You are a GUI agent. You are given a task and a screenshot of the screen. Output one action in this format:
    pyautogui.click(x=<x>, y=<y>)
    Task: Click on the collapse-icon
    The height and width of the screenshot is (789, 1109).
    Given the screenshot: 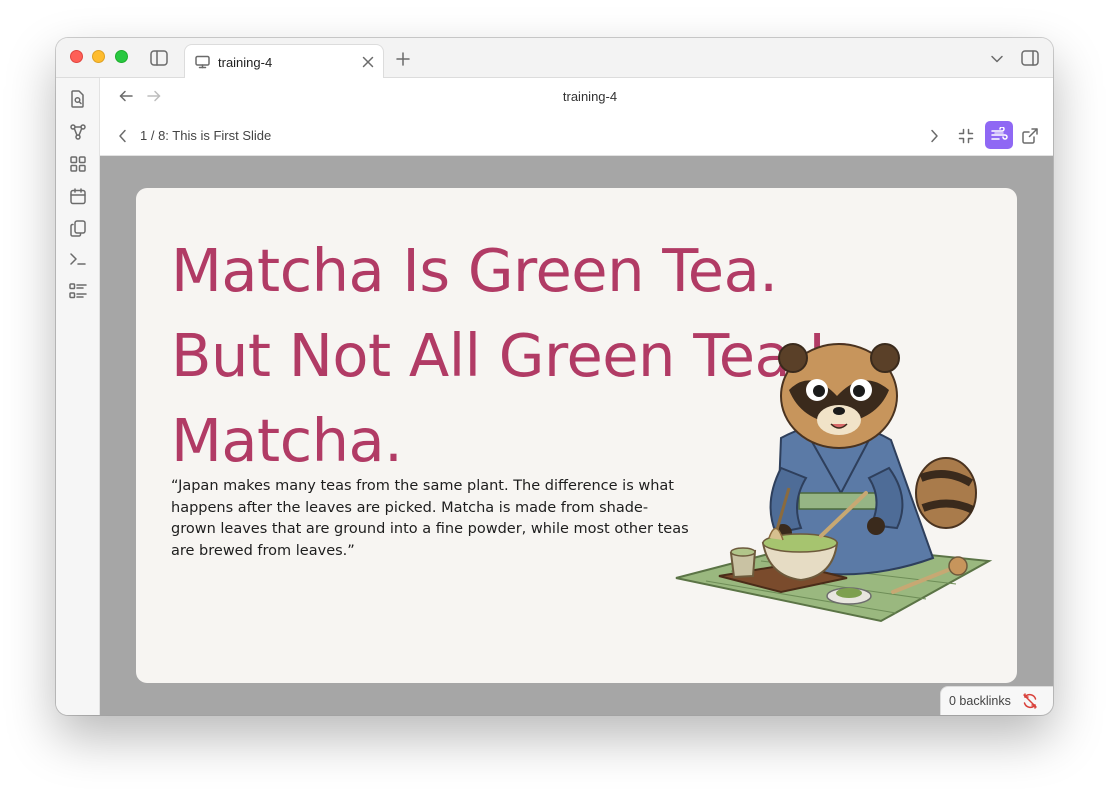 What is the action you would take?
    pyautogui.click(x=966, y=136)
    